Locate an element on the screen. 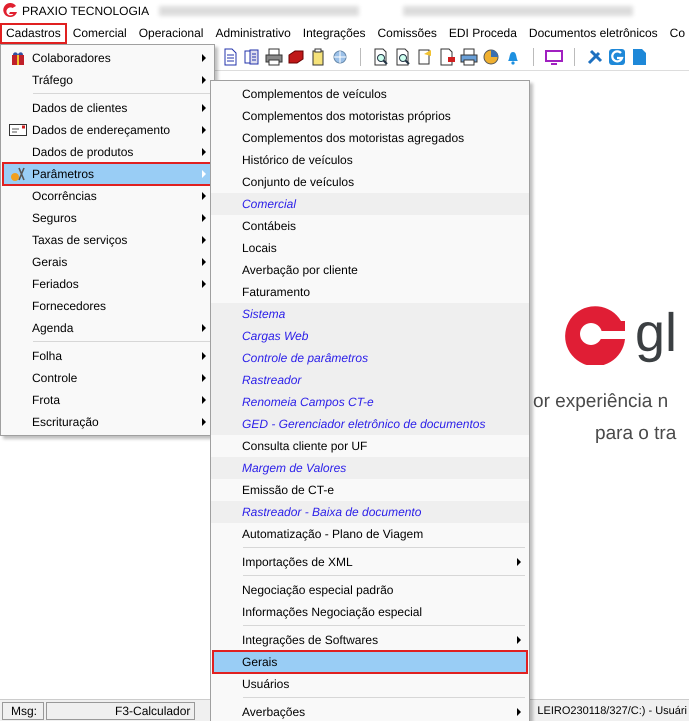 The width and height of the screenshot is (689, 721). printer2-icon is located at coordinates (469, 57).